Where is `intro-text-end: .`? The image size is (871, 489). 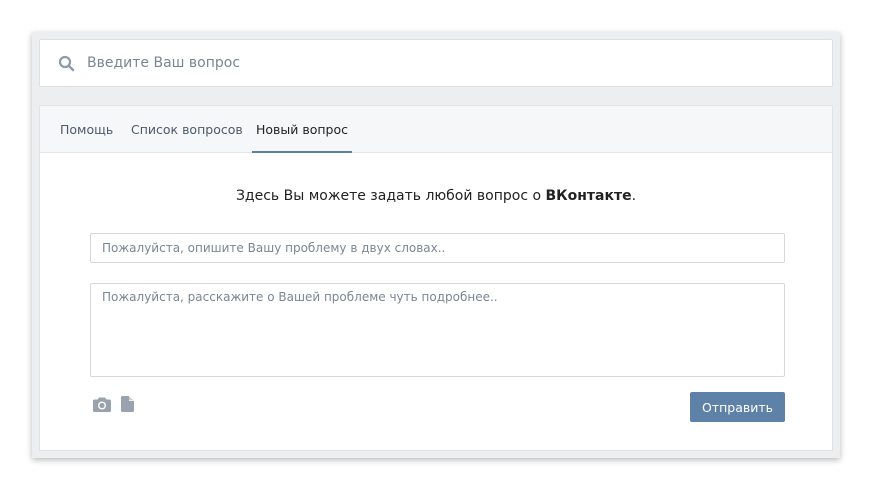 intro-text-end: . is located at coordinates (634, 196).